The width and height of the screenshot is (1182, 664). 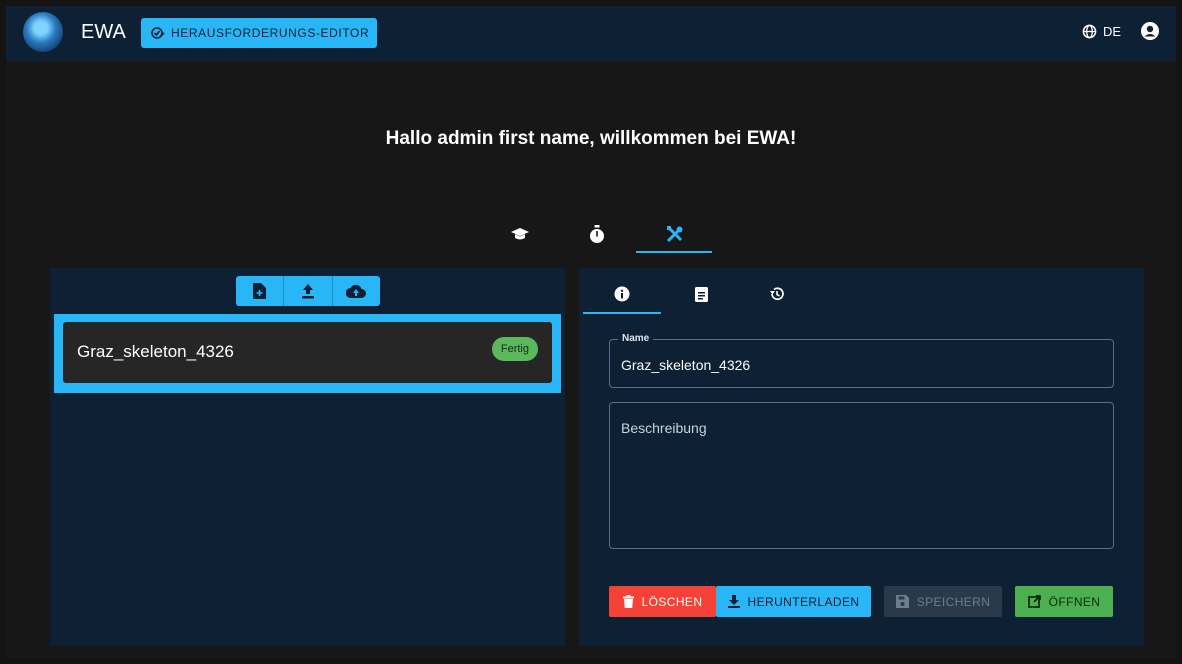 I want to click on download-icon, so click(x=733, y=601).